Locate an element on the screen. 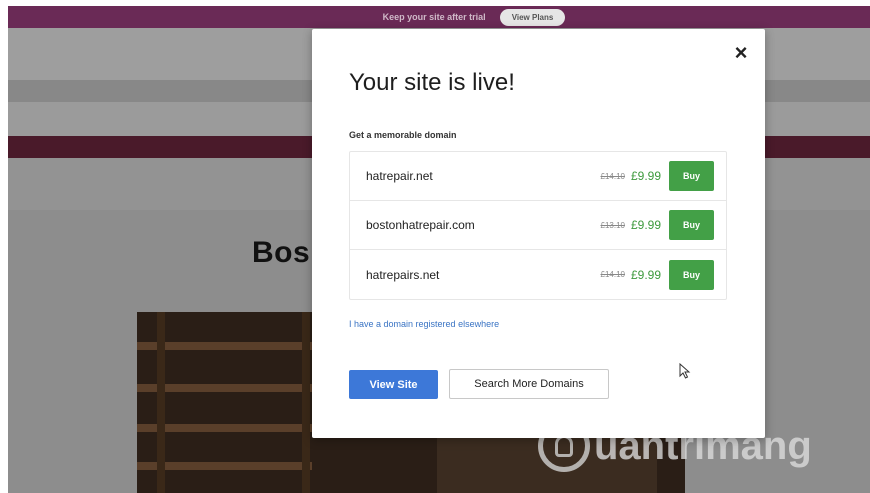 This screenshot has width=870, height=493. trial-banner: Keep your site after trial View Plans is located at coordinates (439, 17).